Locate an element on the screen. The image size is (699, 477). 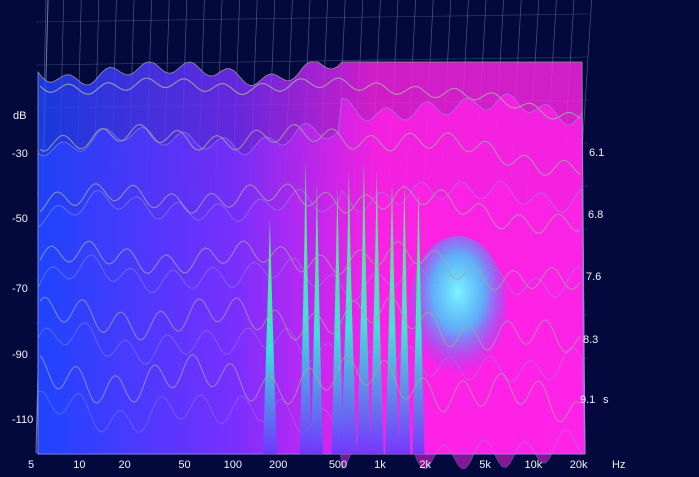
x-tick-label: 20 is located at coordinates (124, 465).